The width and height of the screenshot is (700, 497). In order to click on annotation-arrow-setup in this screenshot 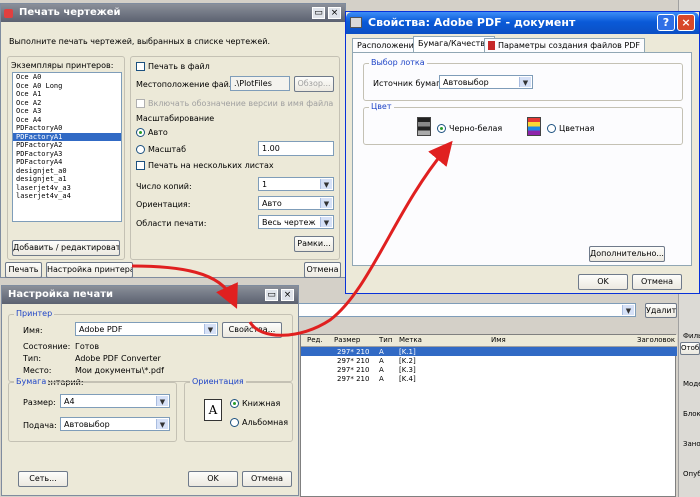, I will do `click(184, 286)`.